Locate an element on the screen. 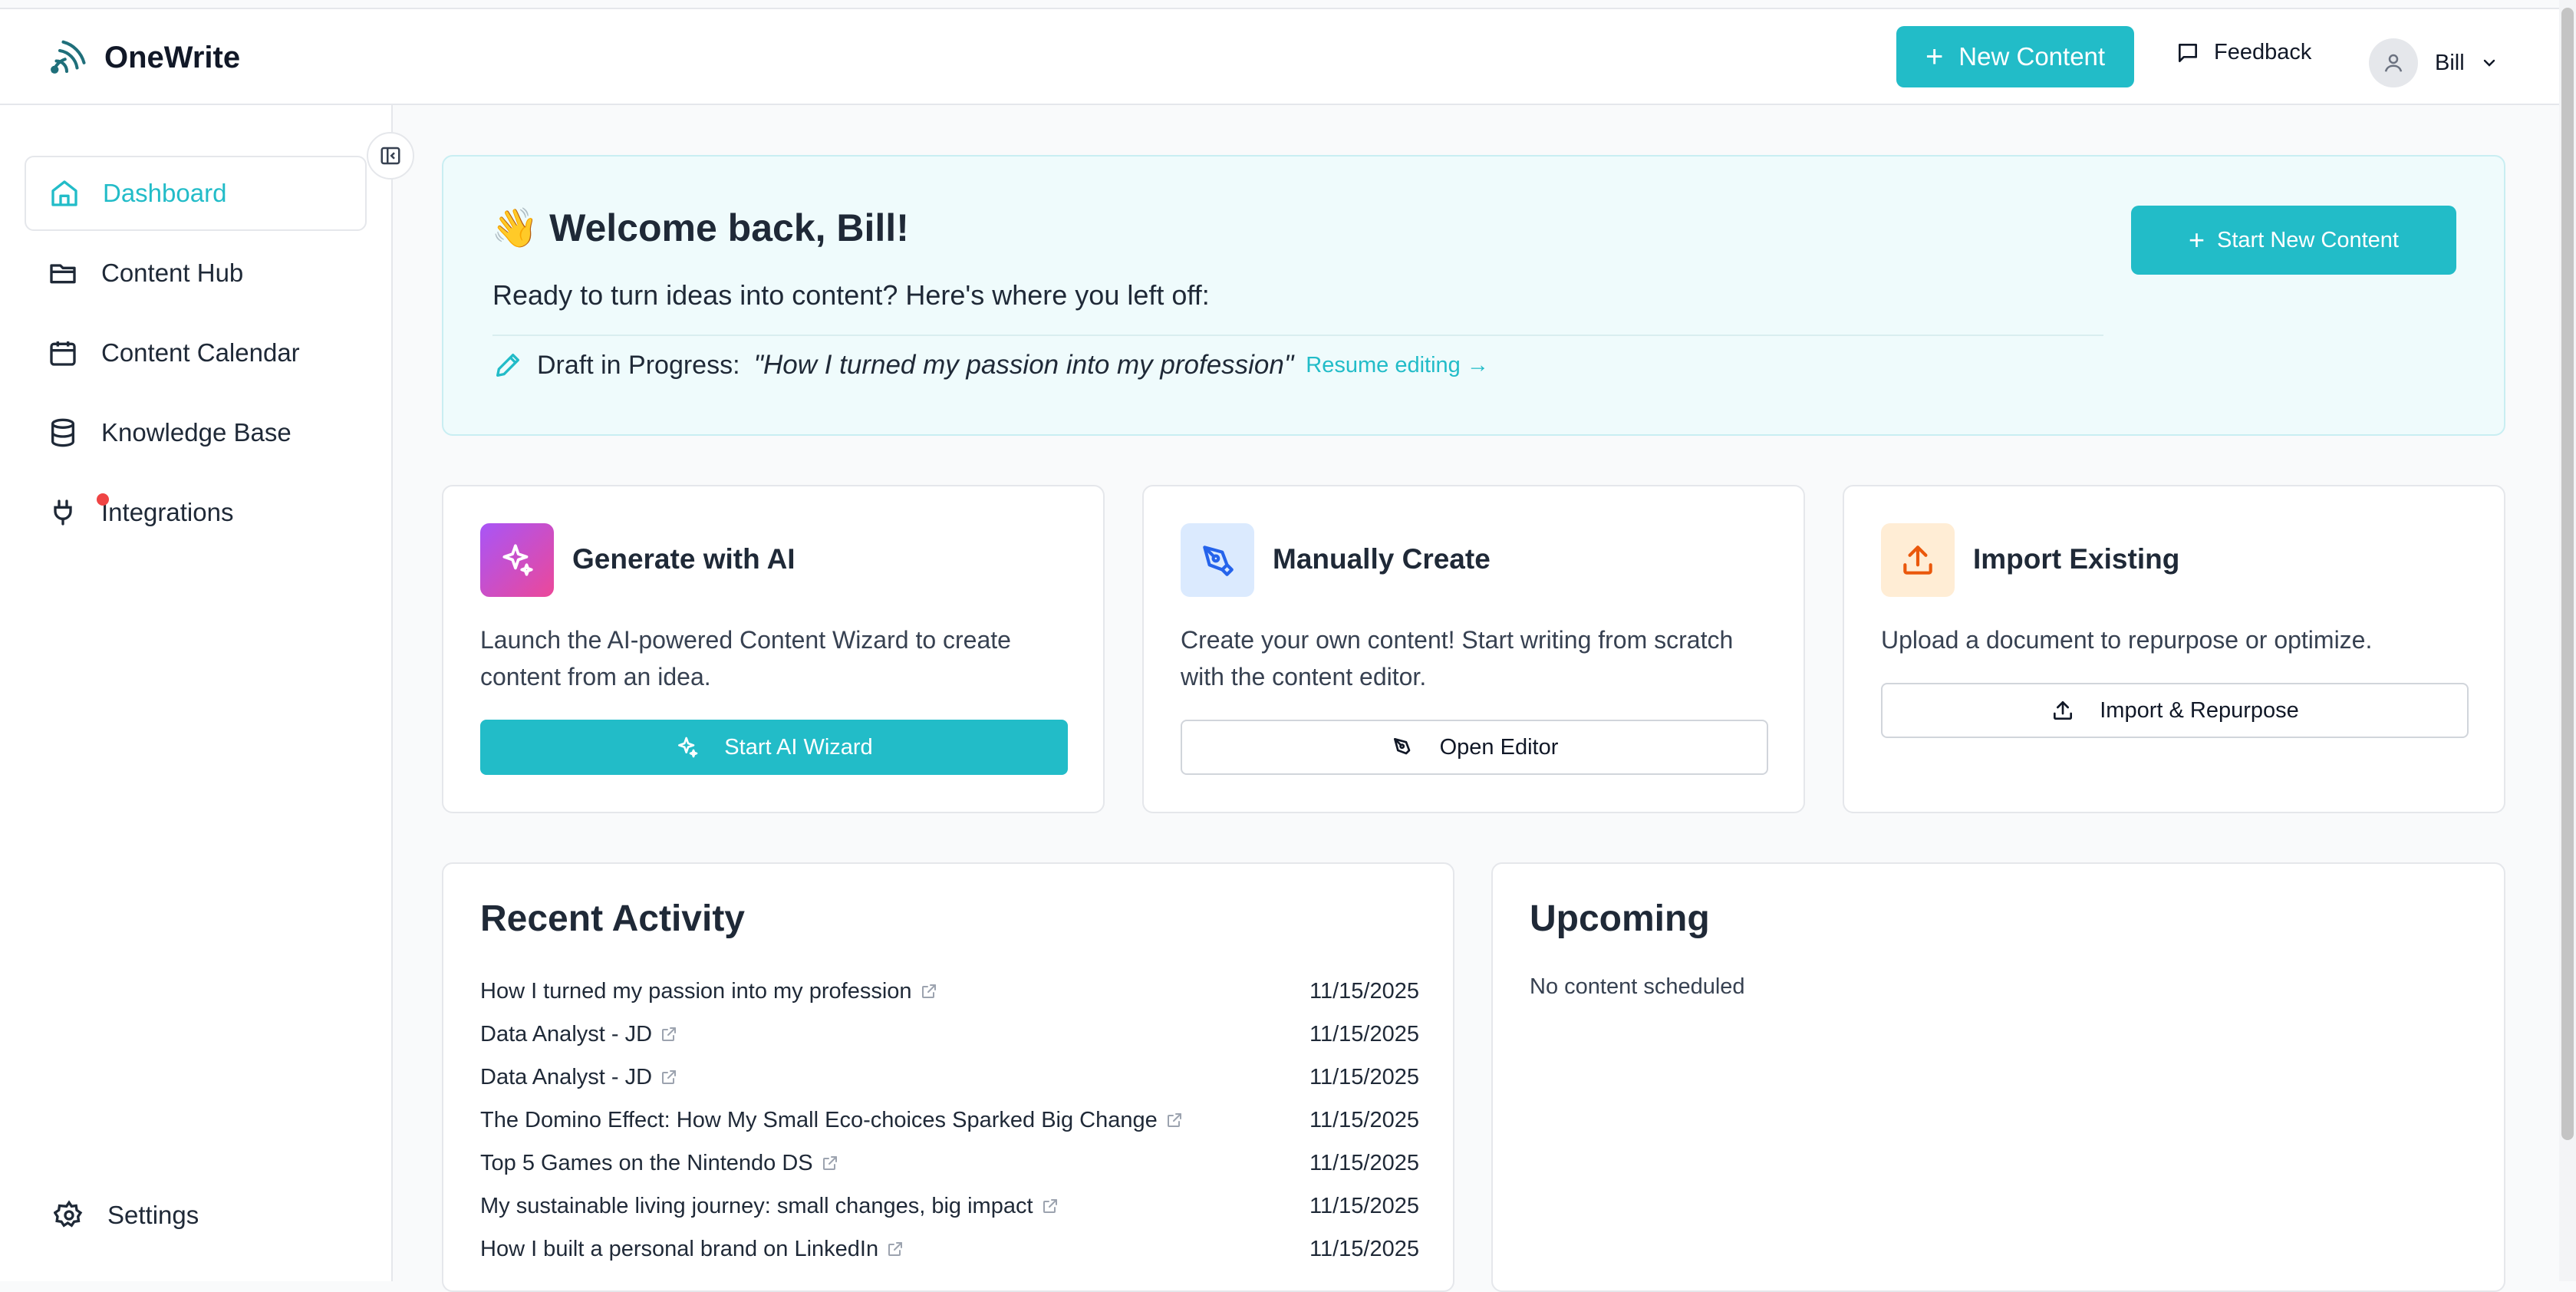 The height and width of the screenshot is (1292, 2576). resume-editing-link: Resume editing → is located at coordinates (1397, 365).